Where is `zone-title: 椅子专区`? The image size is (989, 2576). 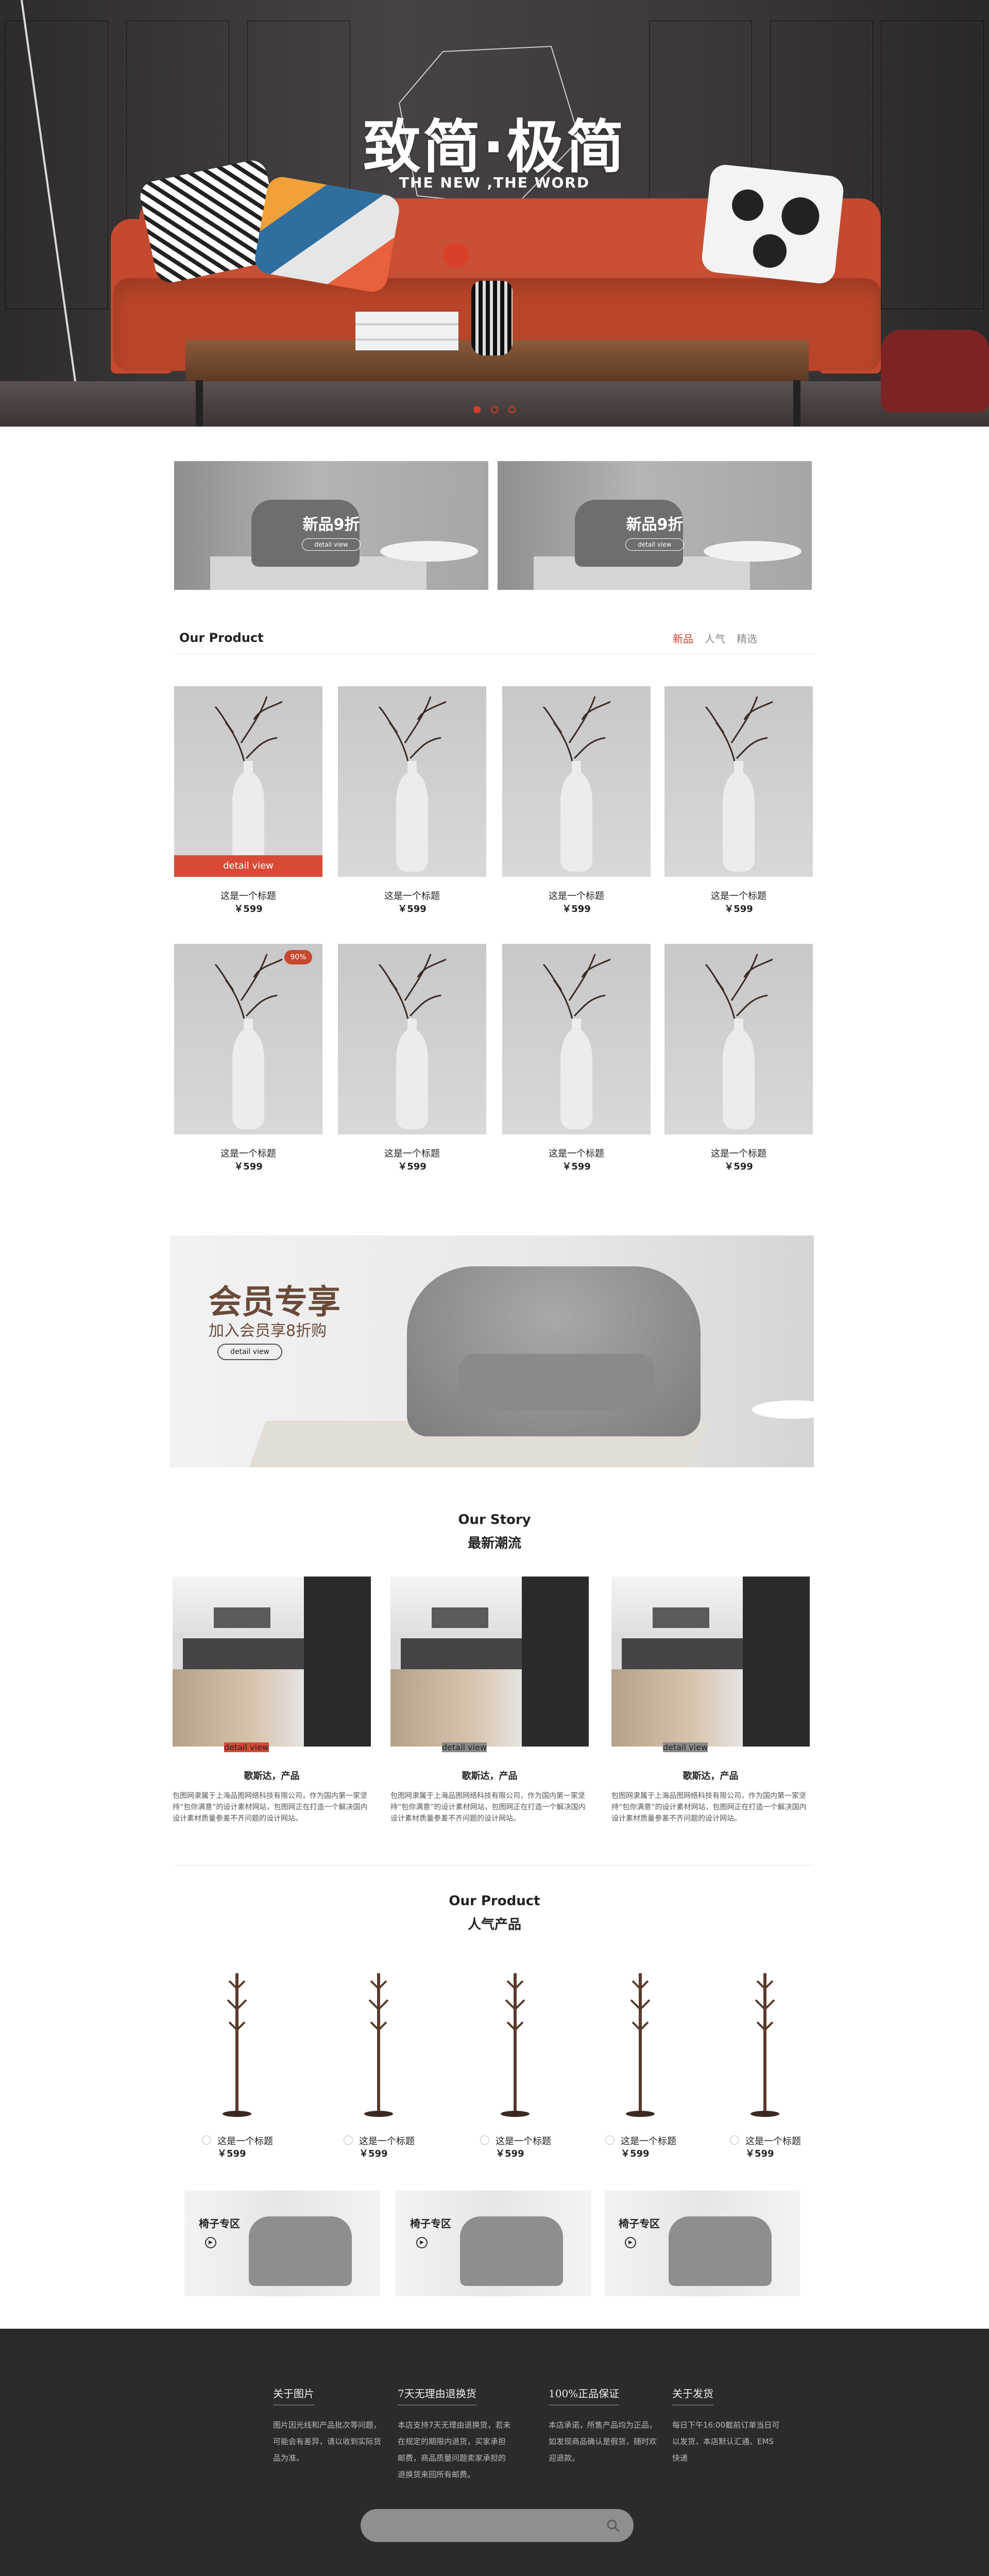 zone-title: 椅子专区 is located at coordinates (639, 2223).